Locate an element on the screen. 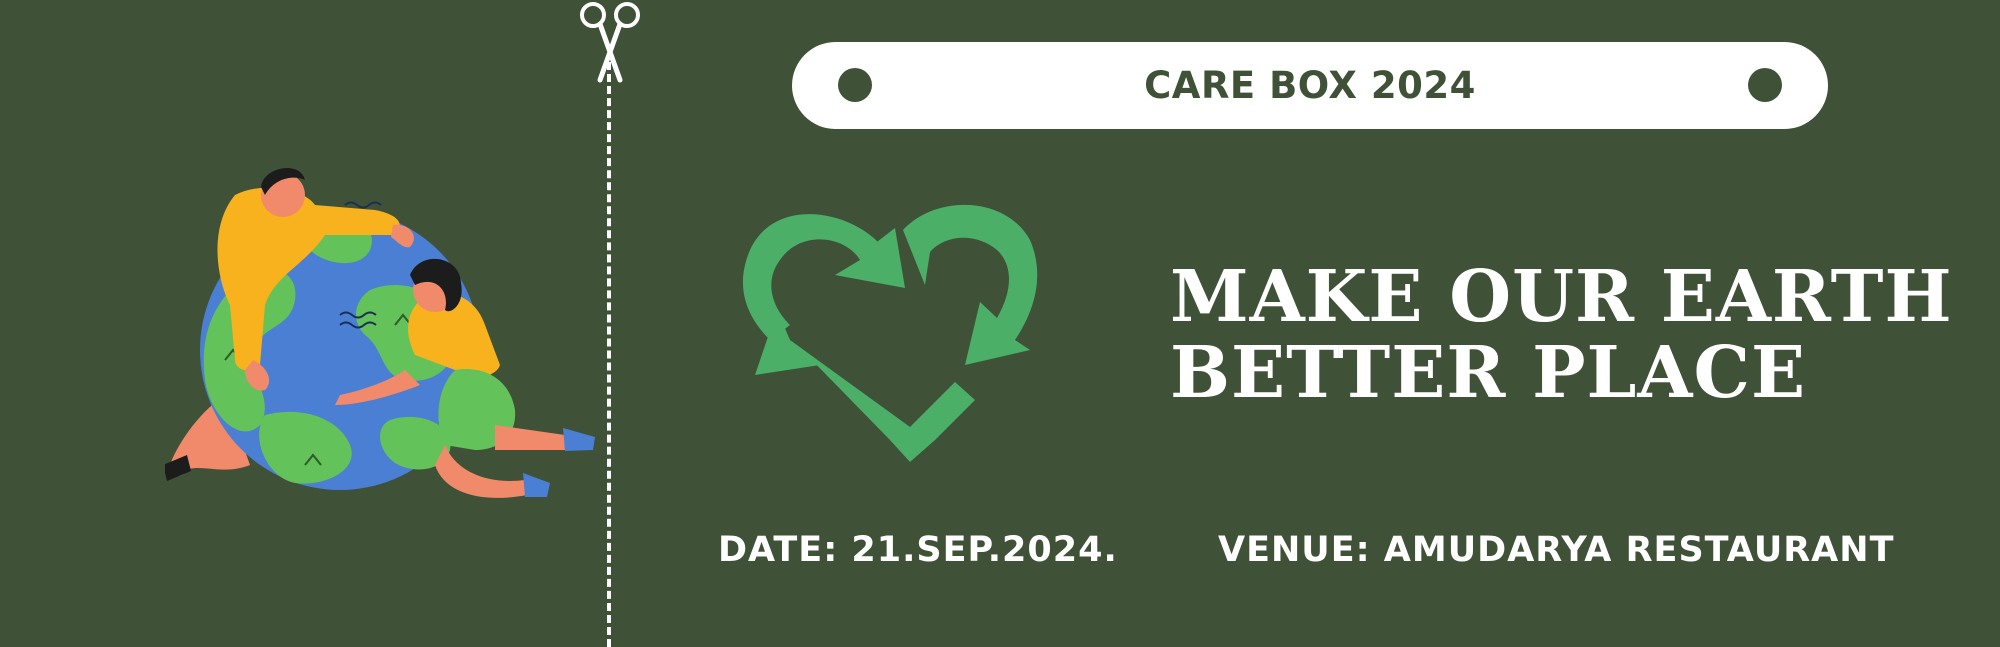  header-pill: CARE BOX 2024 is located at coordinates (1310, 85).